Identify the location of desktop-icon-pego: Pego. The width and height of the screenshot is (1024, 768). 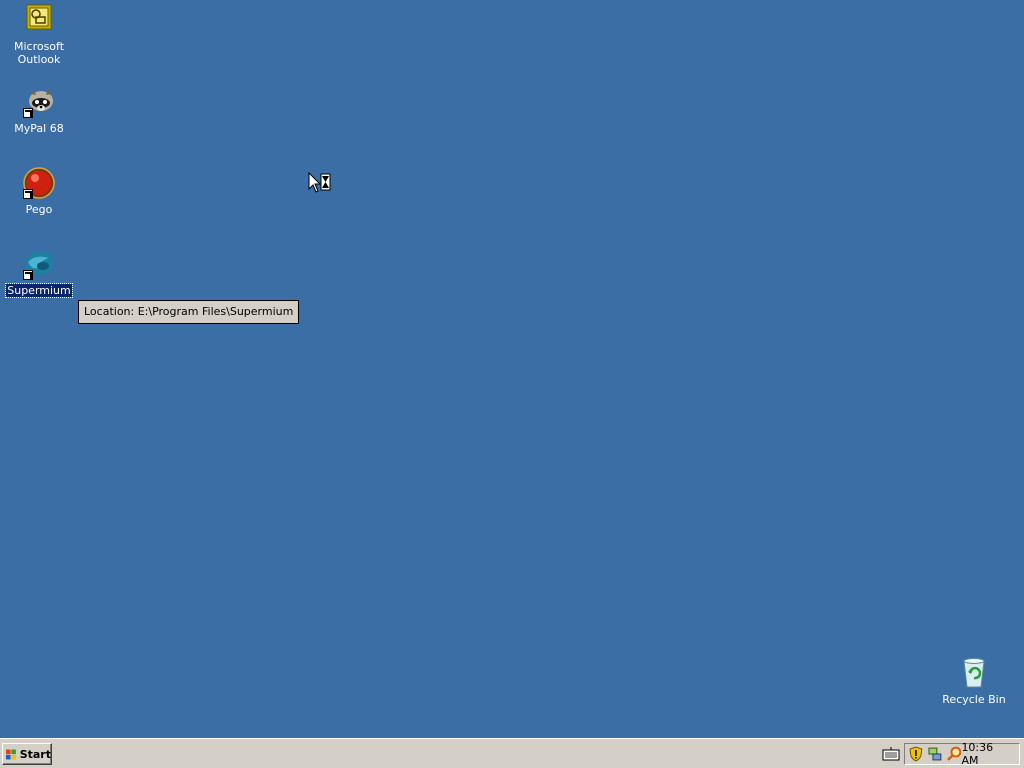
(39, 191).